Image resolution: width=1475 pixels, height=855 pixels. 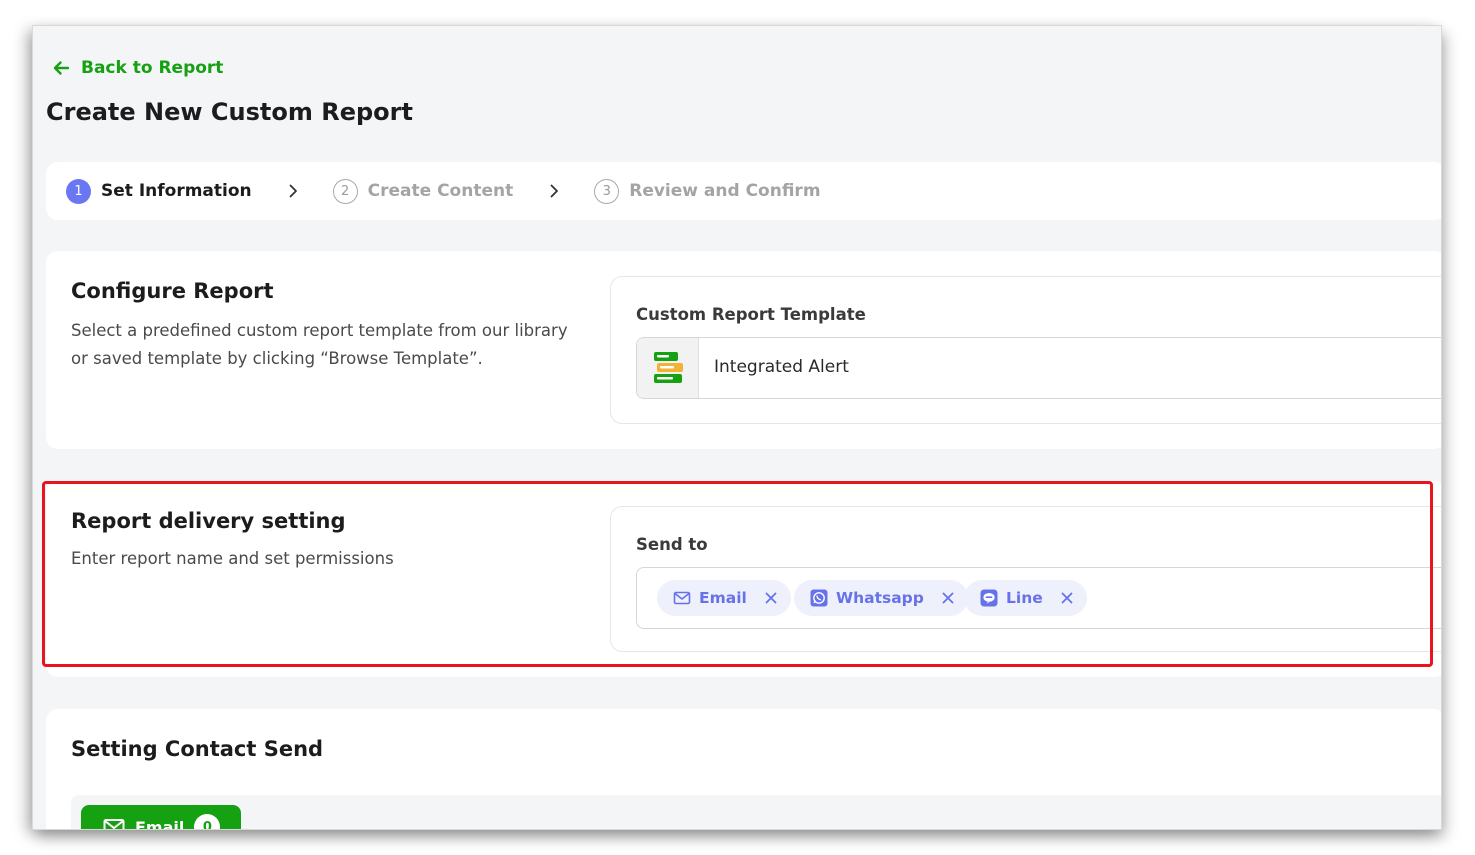 What do you see at coordinates (232, 558) in the screenshot?
I see `delivery-description: Enter report name and set permissions` at bounding box center [232, 558].